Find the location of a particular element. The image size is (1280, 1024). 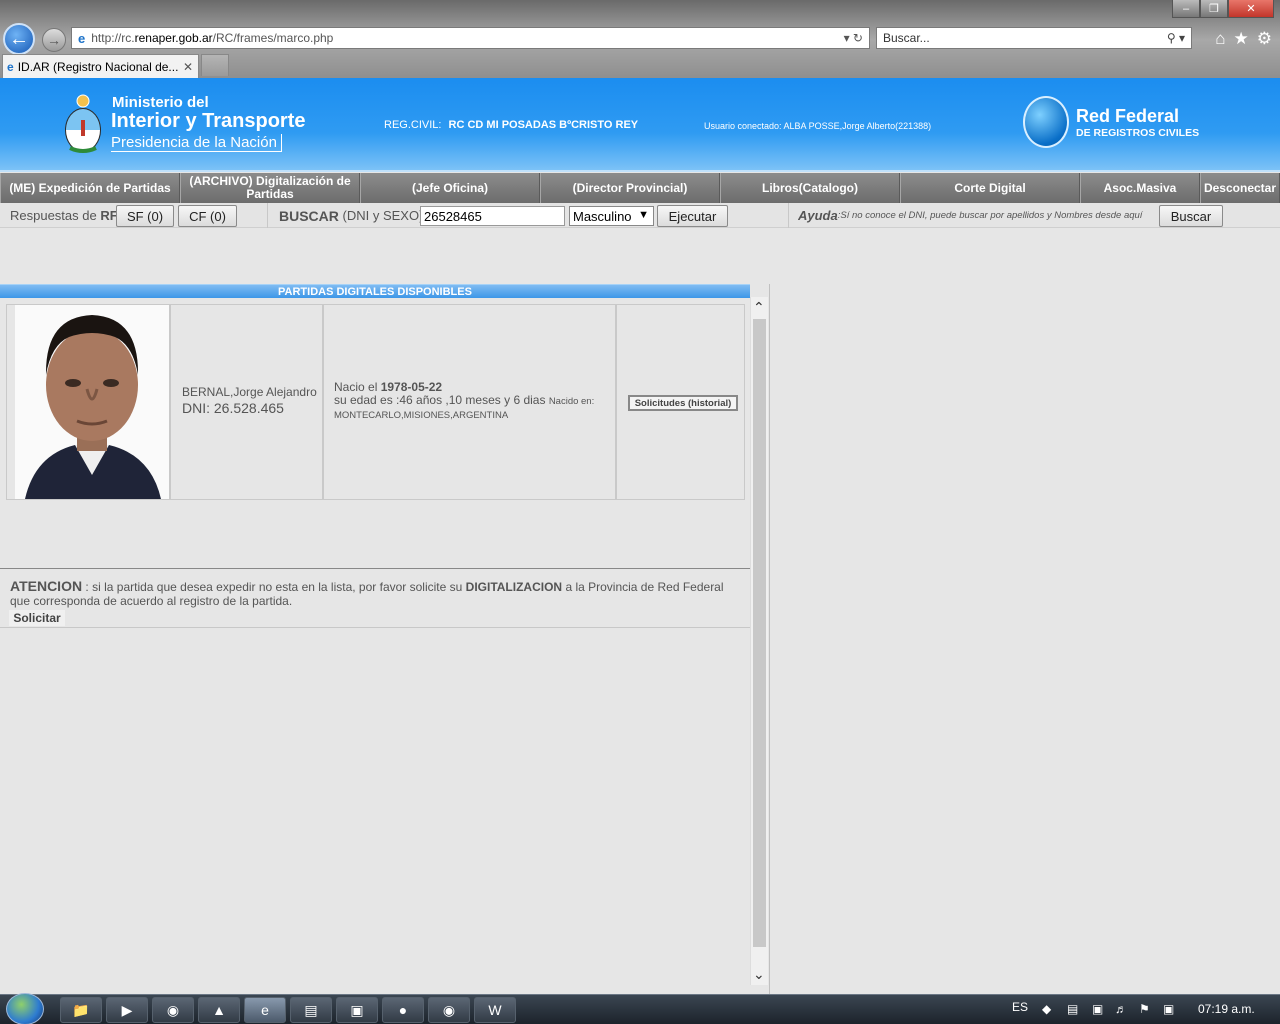

gear-icon: ⚙ is located at coordinates (1264, 39).